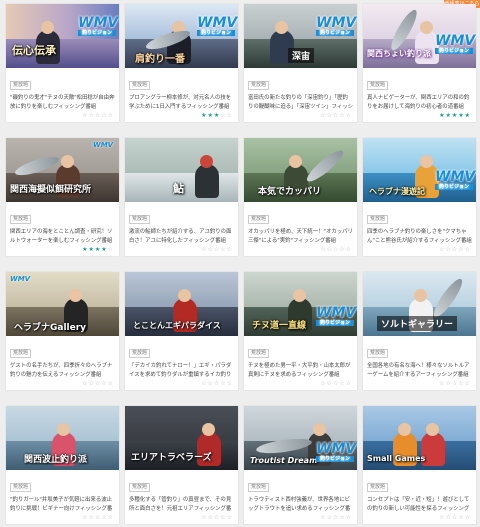 This screenshot has width=480, height=527. Describe the element at coordinates (180, 504) in the screenshot. I see `program-description: 多種化する「管釣り」の真昼まで、その見所と面白さを！元祖エリアフィッシング番組` at that location.